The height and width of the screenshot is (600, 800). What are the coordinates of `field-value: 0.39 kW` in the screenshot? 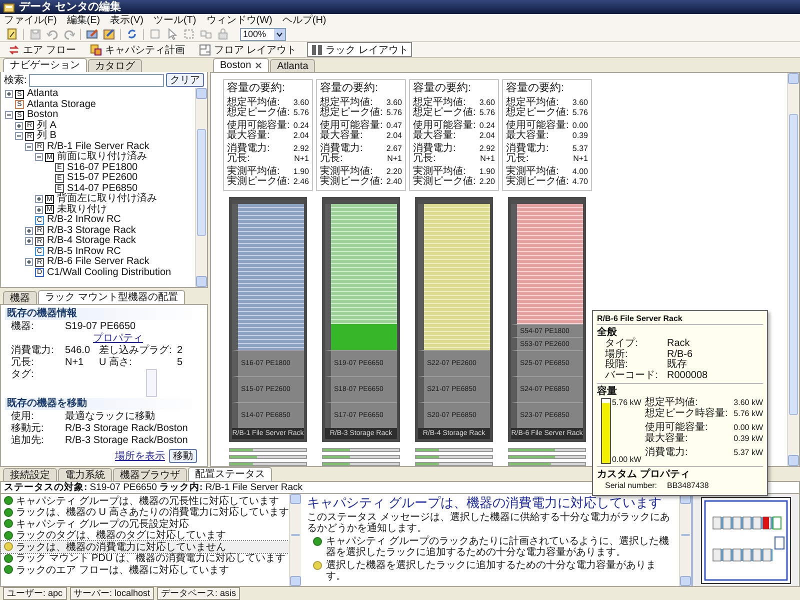 It's located at (748, 439).